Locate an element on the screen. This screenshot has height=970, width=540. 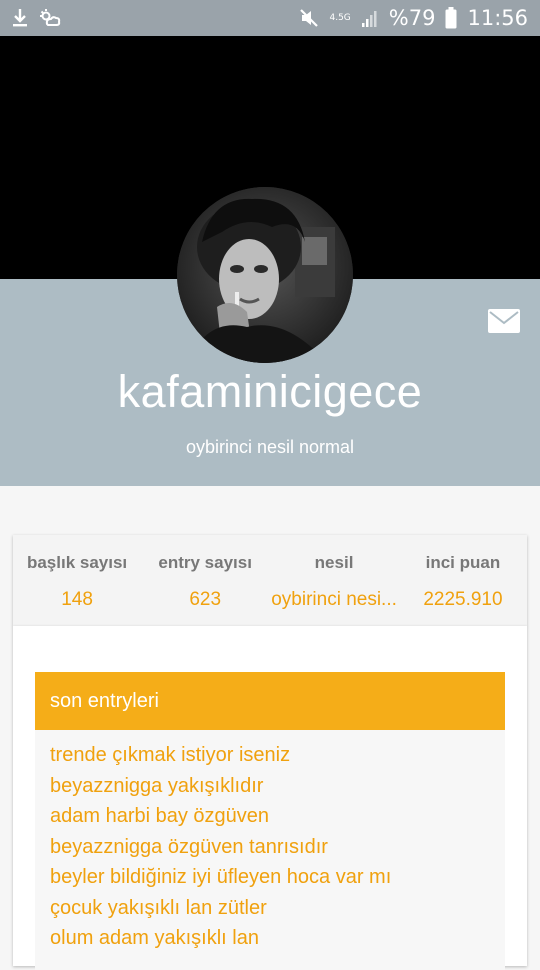
battery-percent: %79 is located at coordinates (412, 18).